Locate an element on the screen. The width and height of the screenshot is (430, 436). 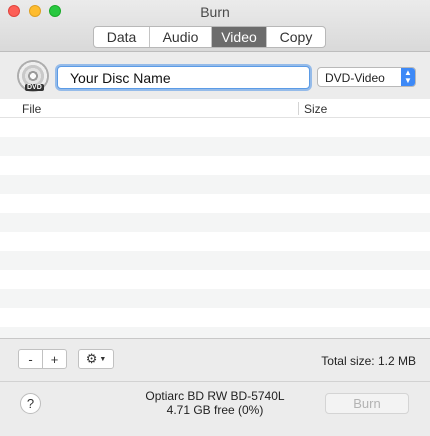
help-button: ? is located at coordinates (30, 403).